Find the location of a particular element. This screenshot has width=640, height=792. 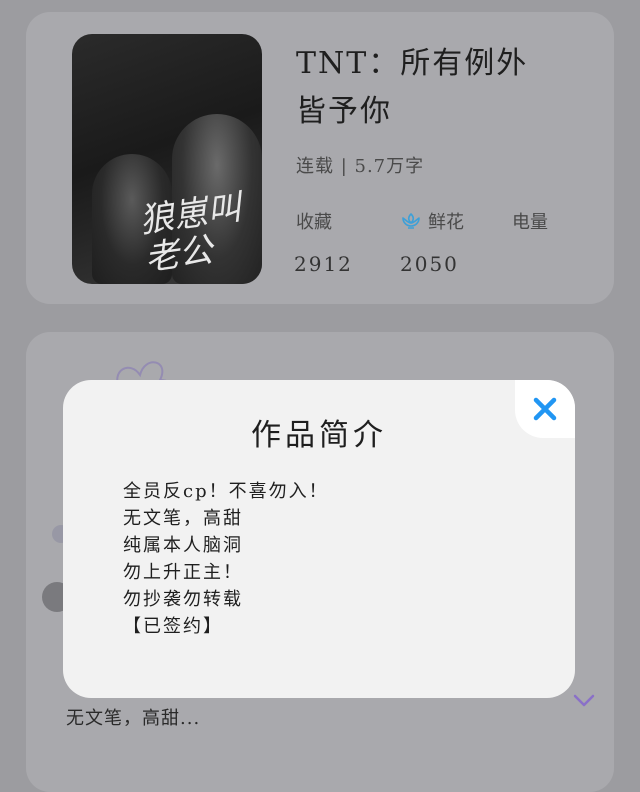

chevron-down-icon is located at coordinates (584, 700).